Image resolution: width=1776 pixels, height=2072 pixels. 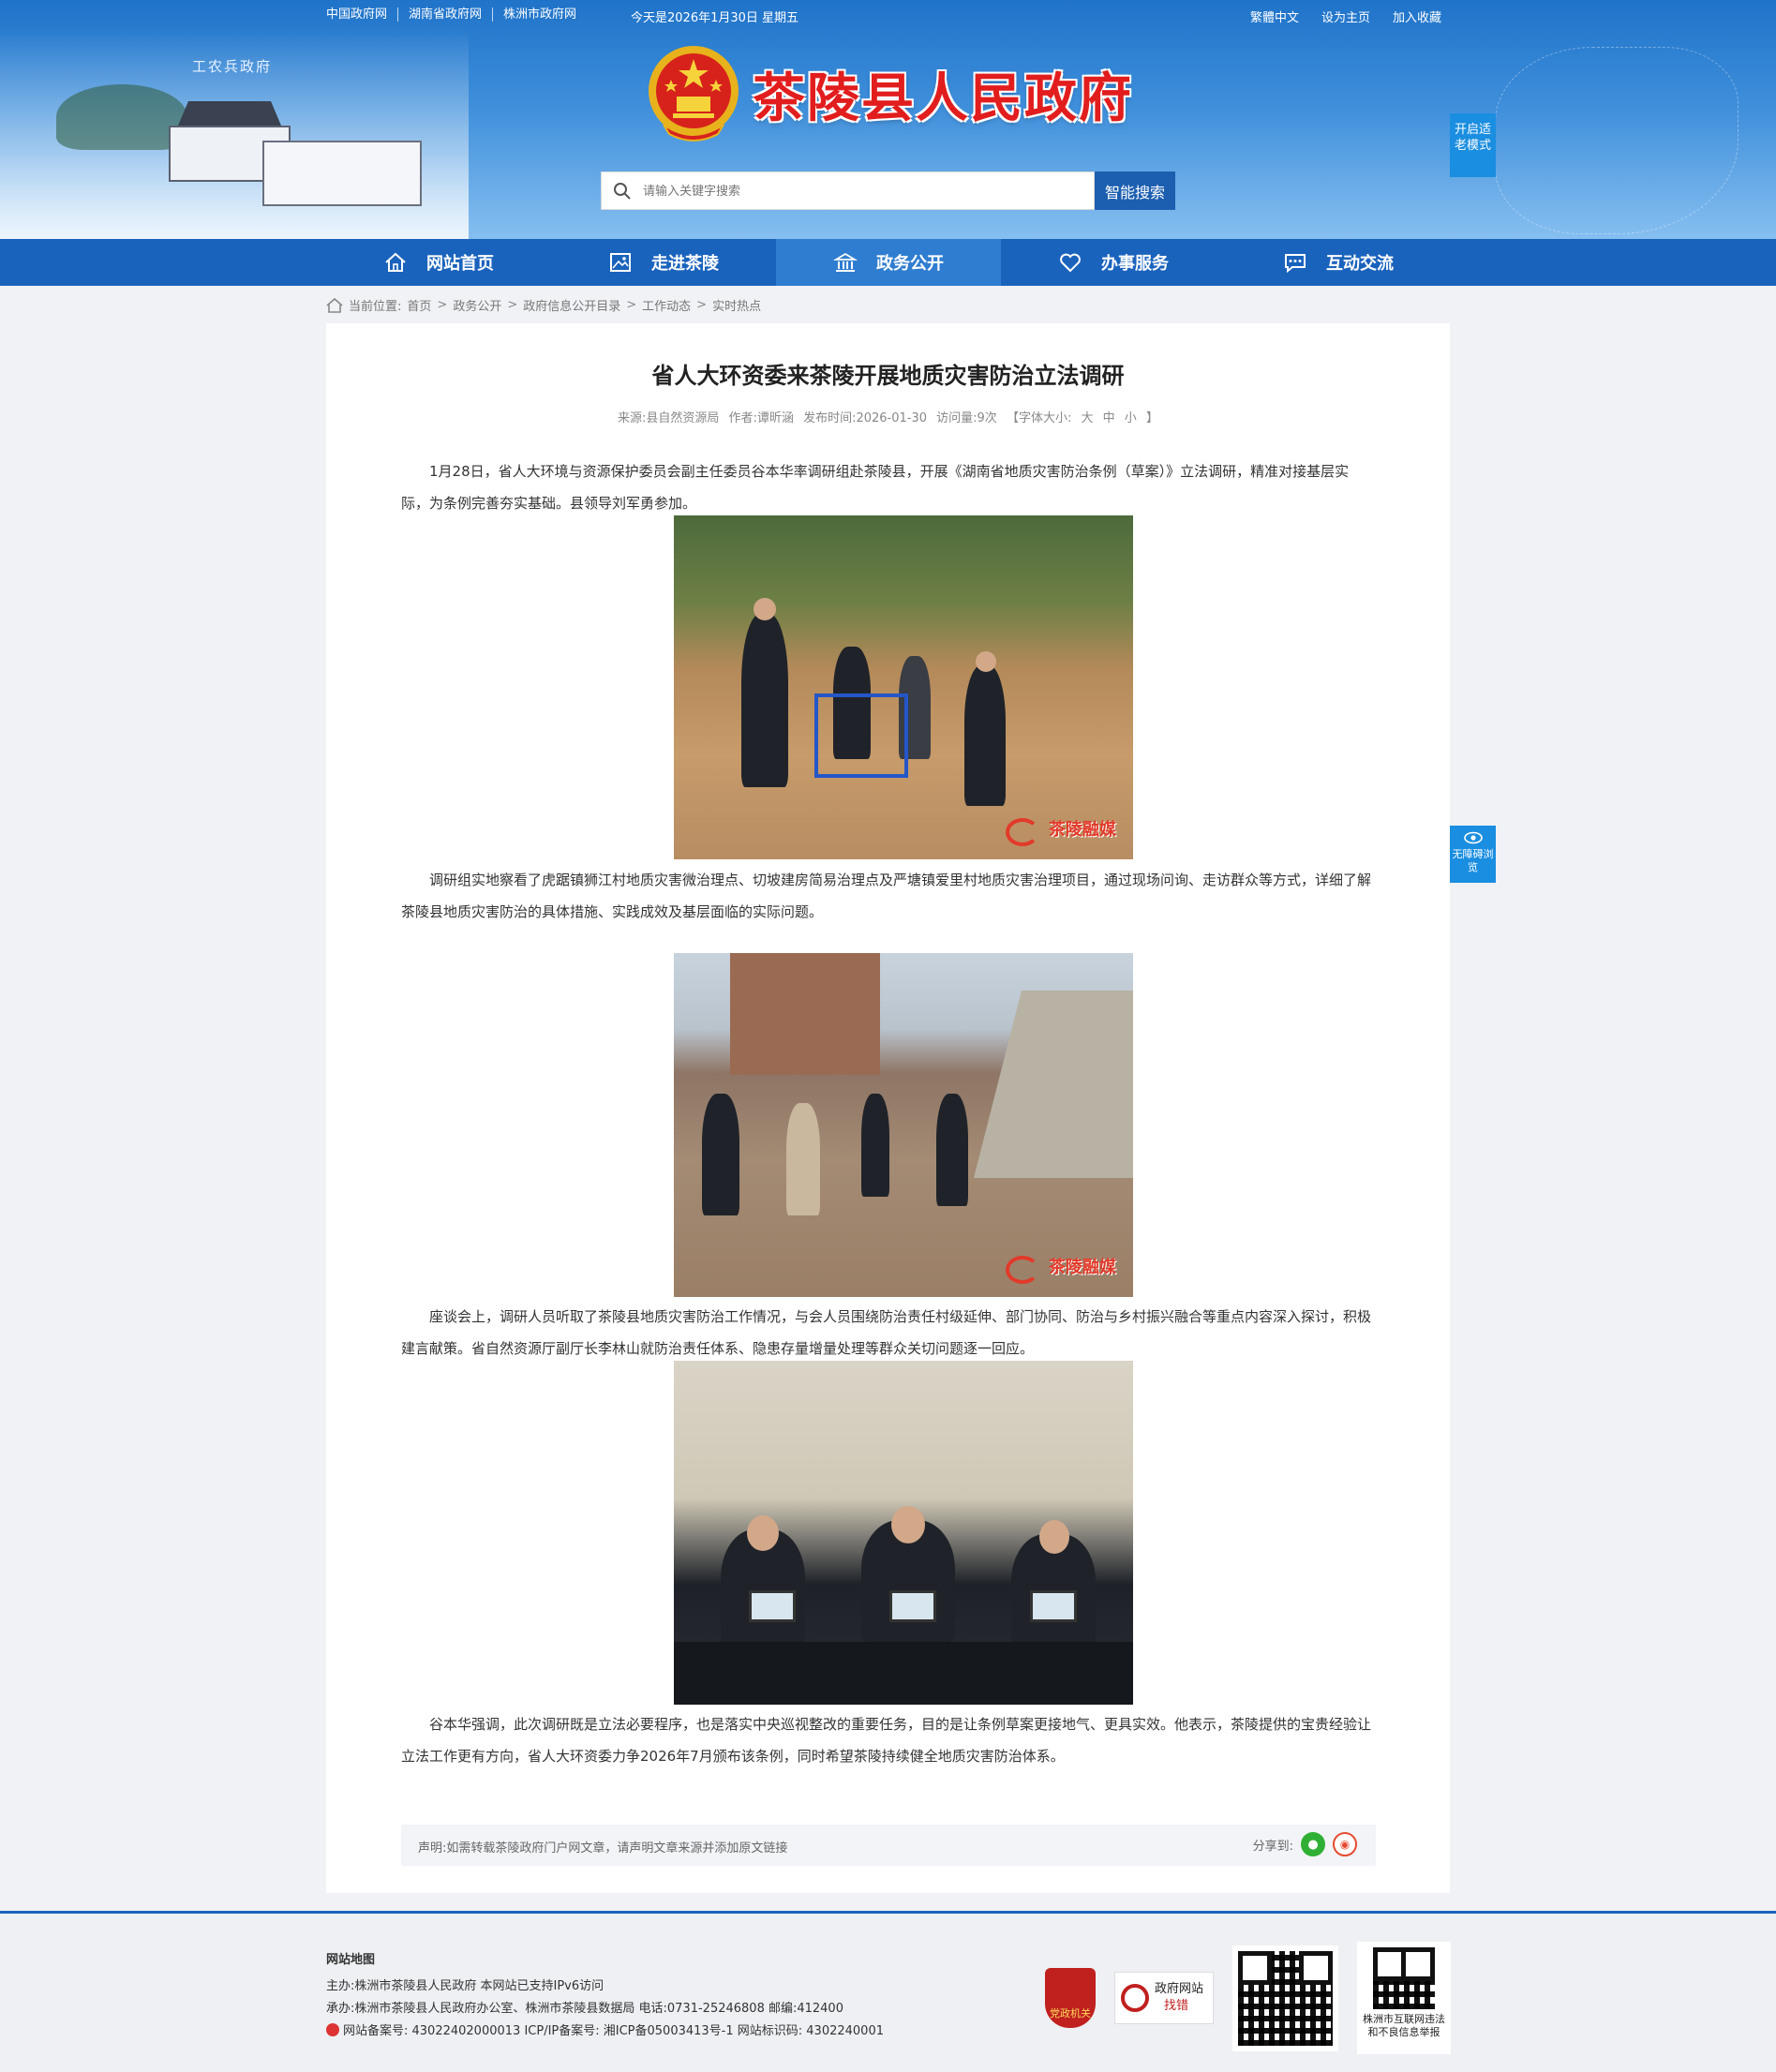 What do you see at coordinates (1164, 1998) in the screenshot?
I see `site-error-report-badge: 政府网站 找错` at bounding box center [1164, 1998].